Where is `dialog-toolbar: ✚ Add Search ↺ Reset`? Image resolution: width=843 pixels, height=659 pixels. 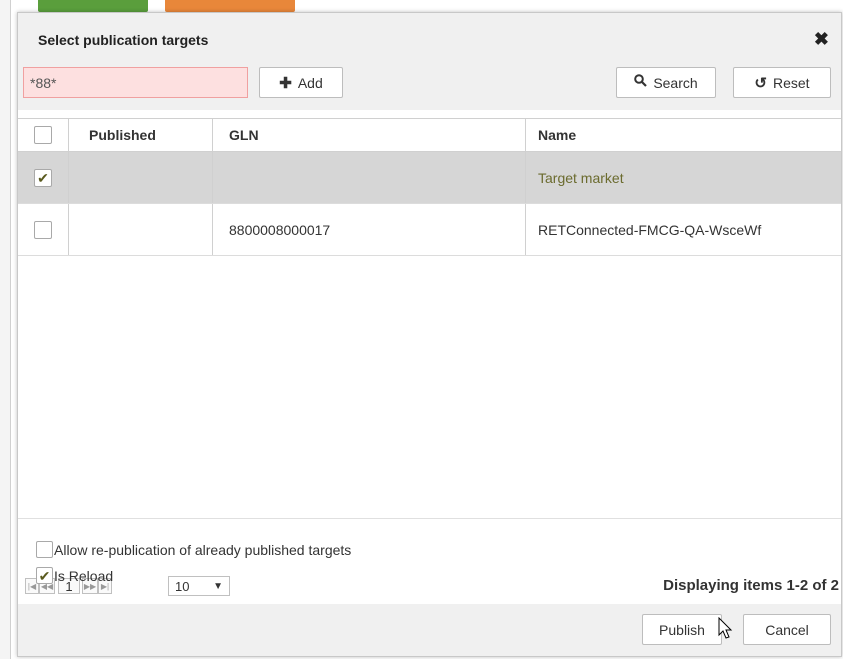
dialog-toolbar: ✚ Add Search ↺ Reset is located at coordinates (429, 87).